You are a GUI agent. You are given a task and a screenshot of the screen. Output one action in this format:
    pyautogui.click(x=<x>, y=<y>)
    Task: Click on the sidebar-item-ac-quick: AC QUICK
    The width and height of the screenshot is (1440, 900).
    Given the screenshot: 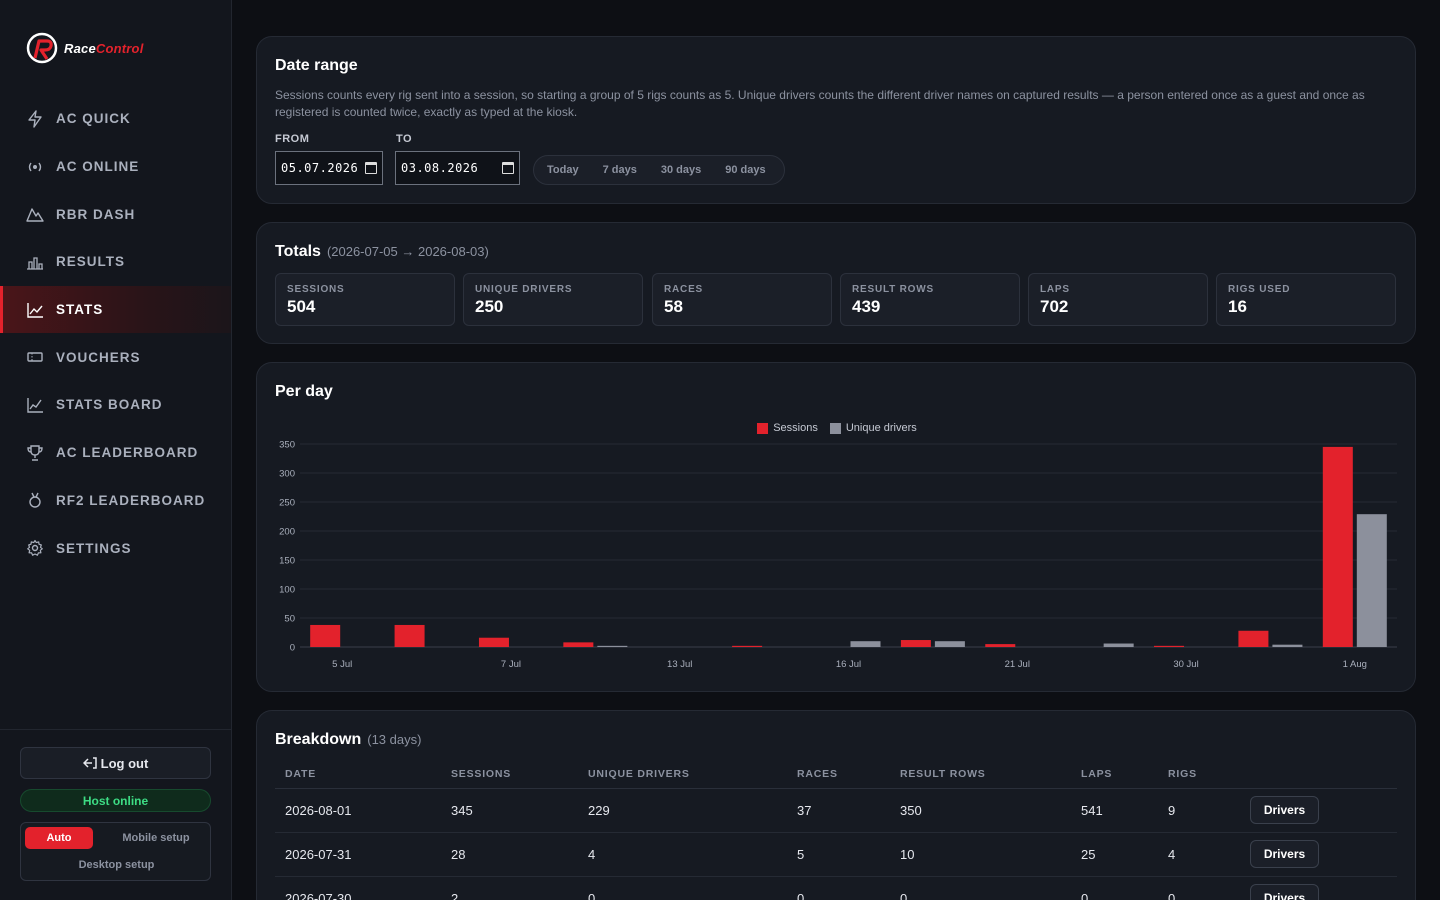 What is the action you would take?
    pyautogui.click(x=115, y=119)
    